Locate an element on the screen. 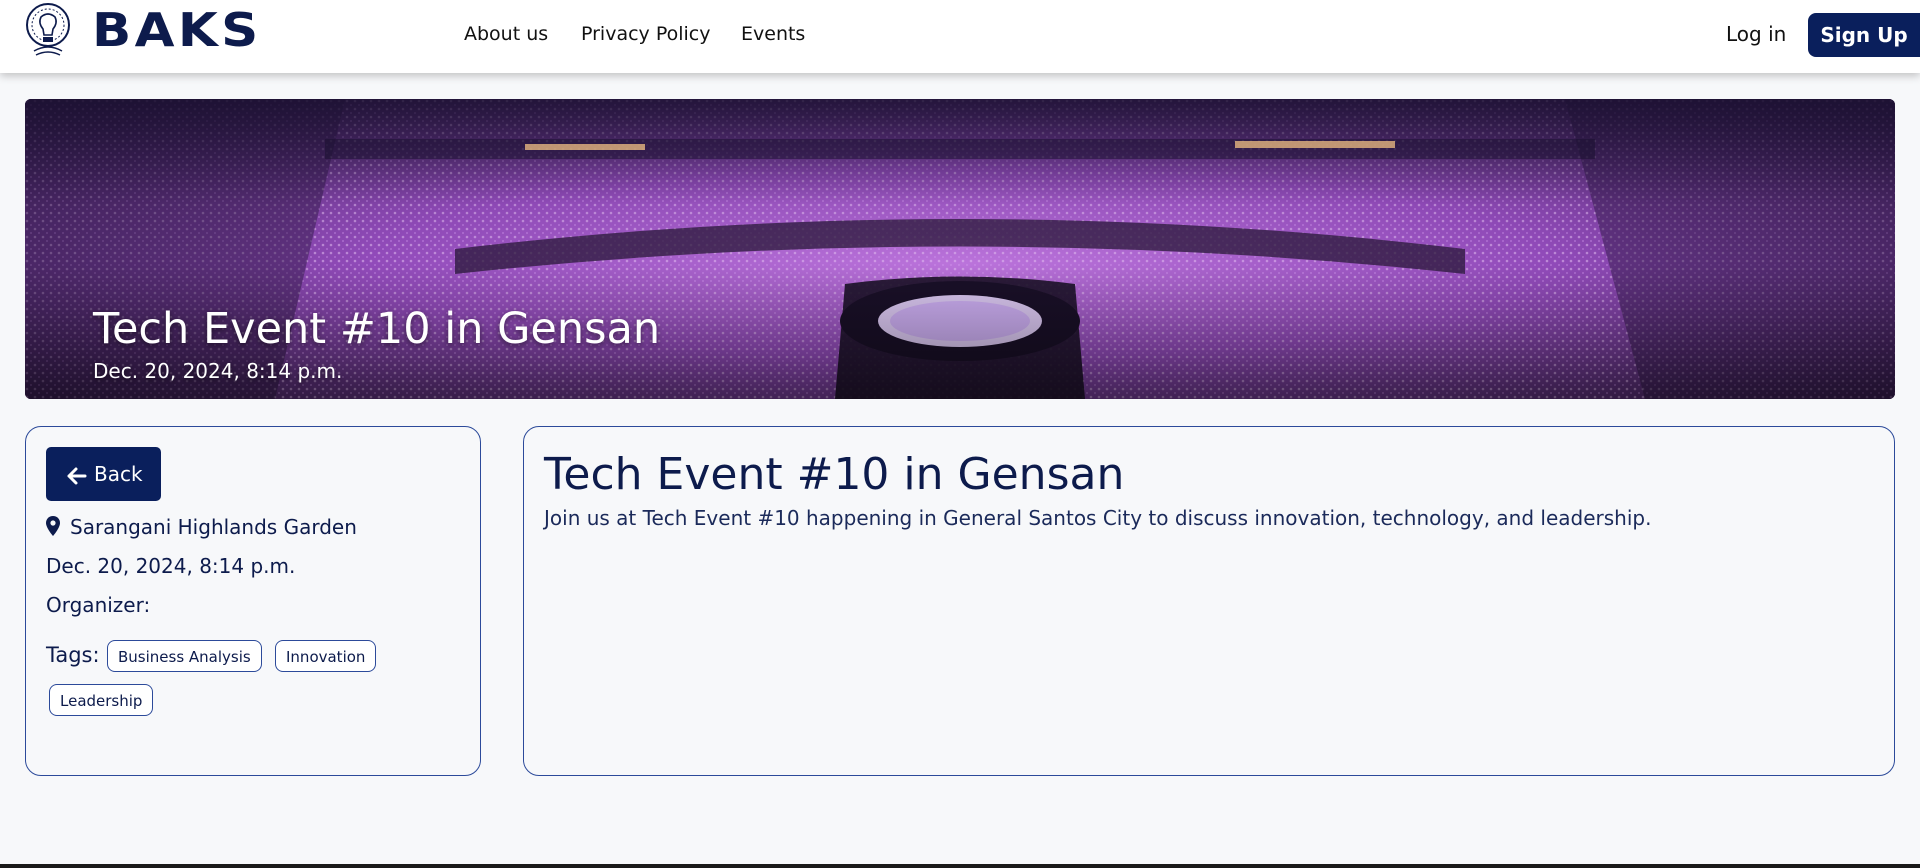 The image size is (1920, 868). map-pin-icon is located at coordinates (53, 526).